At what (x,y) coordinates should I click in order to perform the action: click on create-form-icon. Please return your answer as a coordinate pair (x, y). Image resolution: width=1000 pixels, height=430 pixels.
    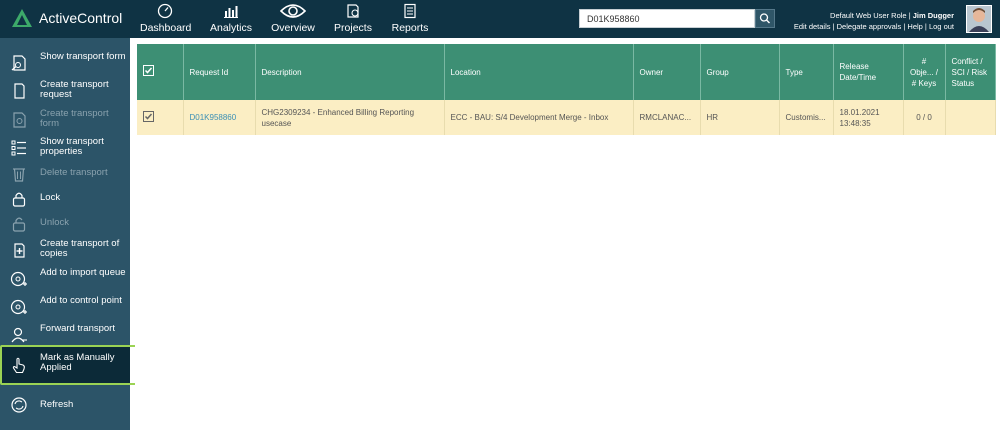
    Looking at the image, I should click on (19, 120).